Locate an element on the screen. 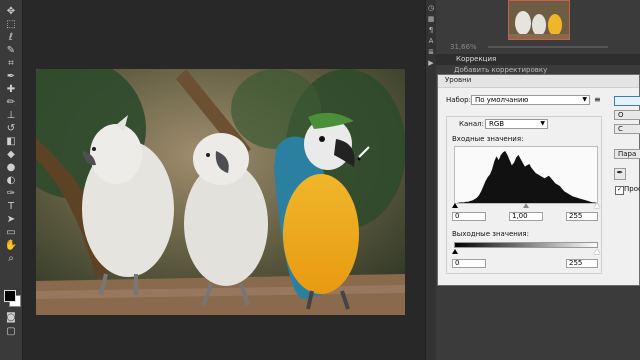 This screenshot has width=640, height=360. eraser-icon: ◧ is located at coordinates (11, 142).